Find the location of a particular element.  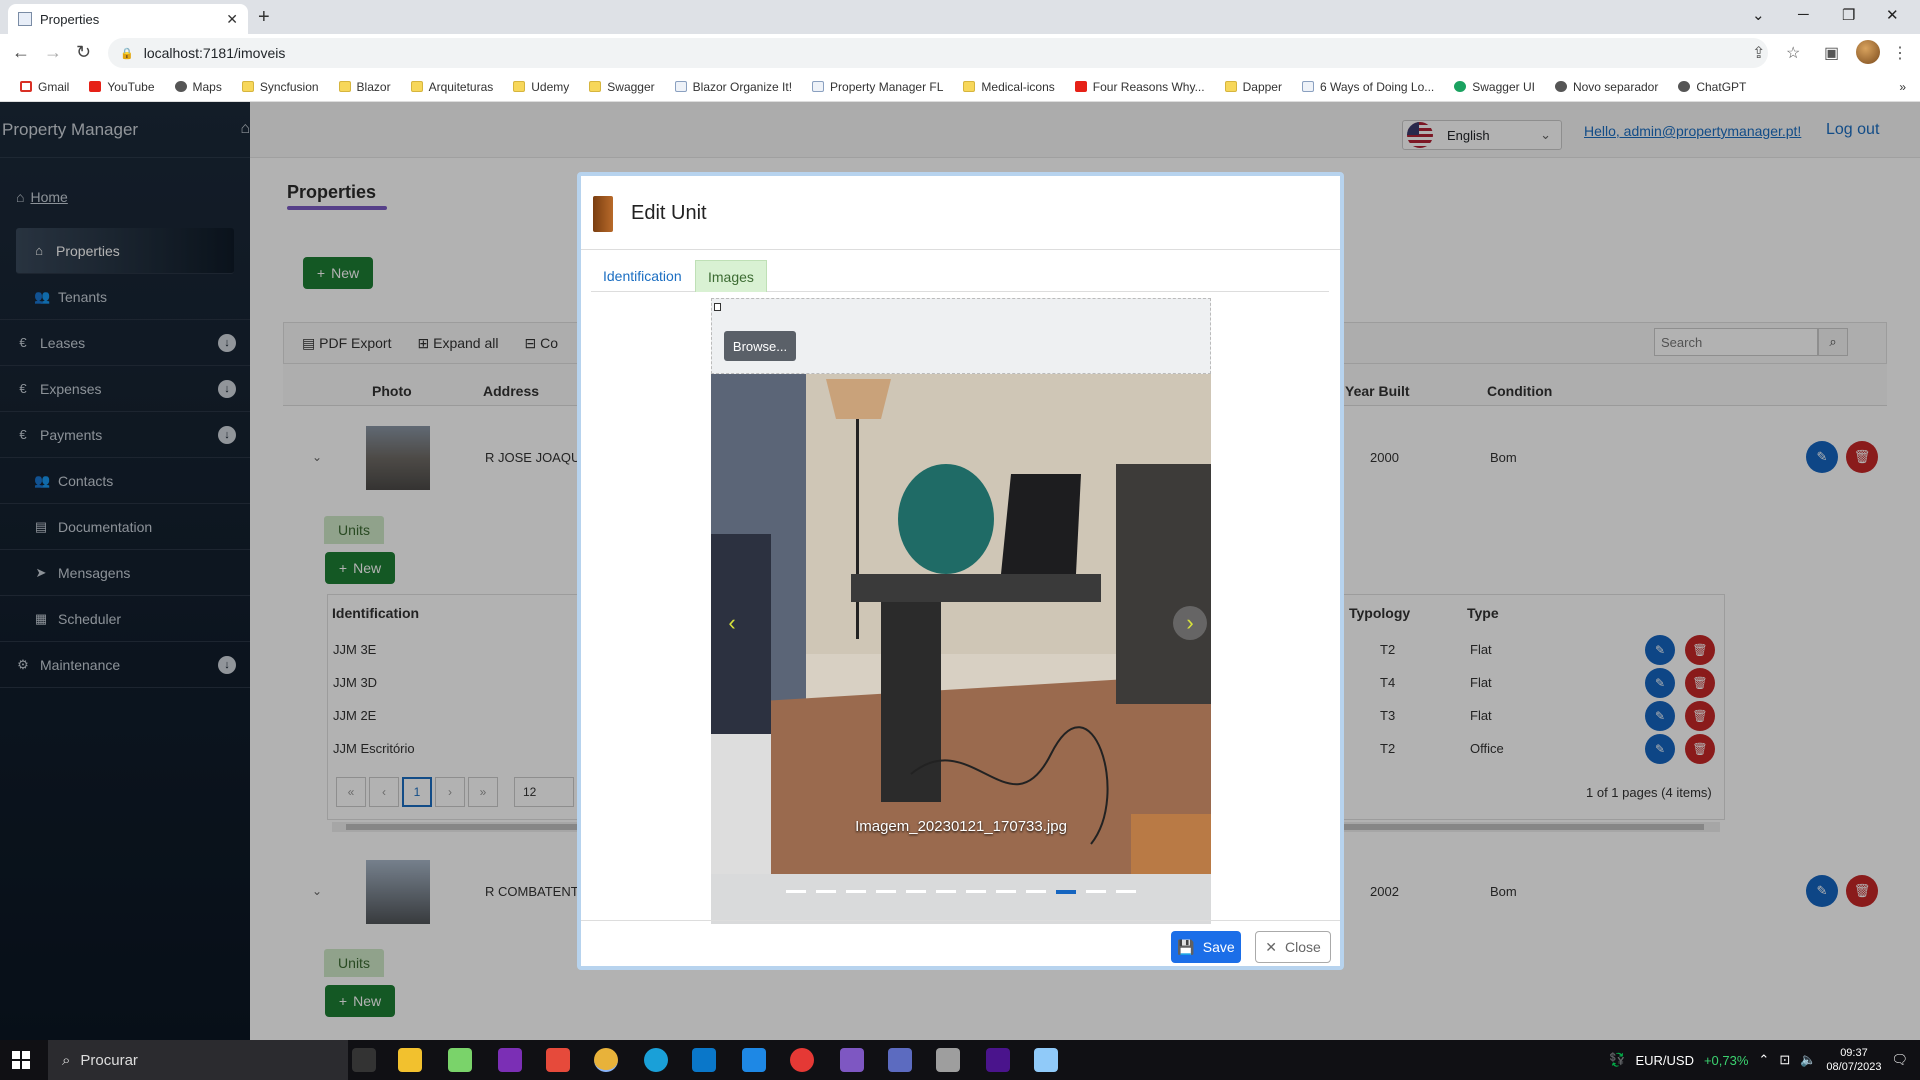

taskbar-search: ⌕ Procurar is located at coordinates (198, 1060).